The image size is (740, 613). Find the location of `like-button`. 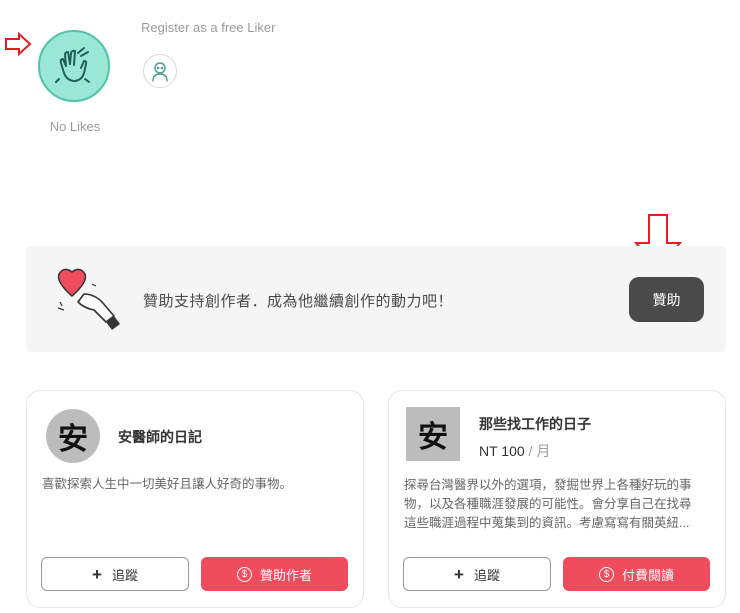

like-button is located at coordinates (74, 66).